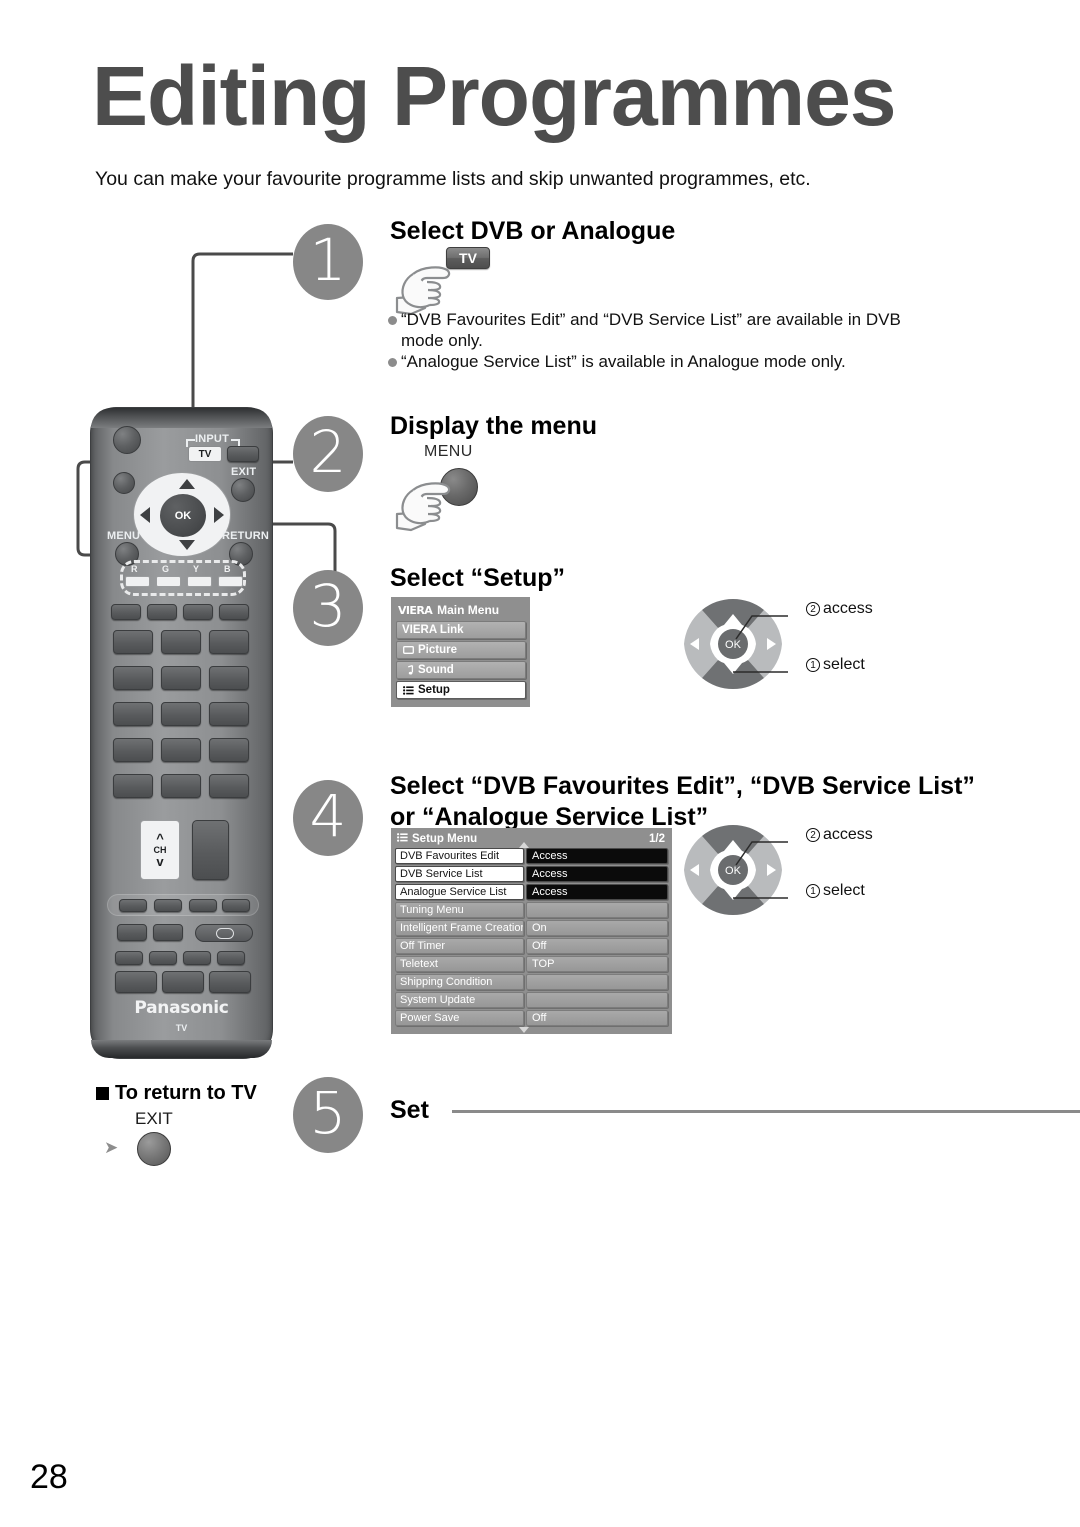 The image size is (1080, 1527). I want to click on return-label: RETURN, so click(246, 536).